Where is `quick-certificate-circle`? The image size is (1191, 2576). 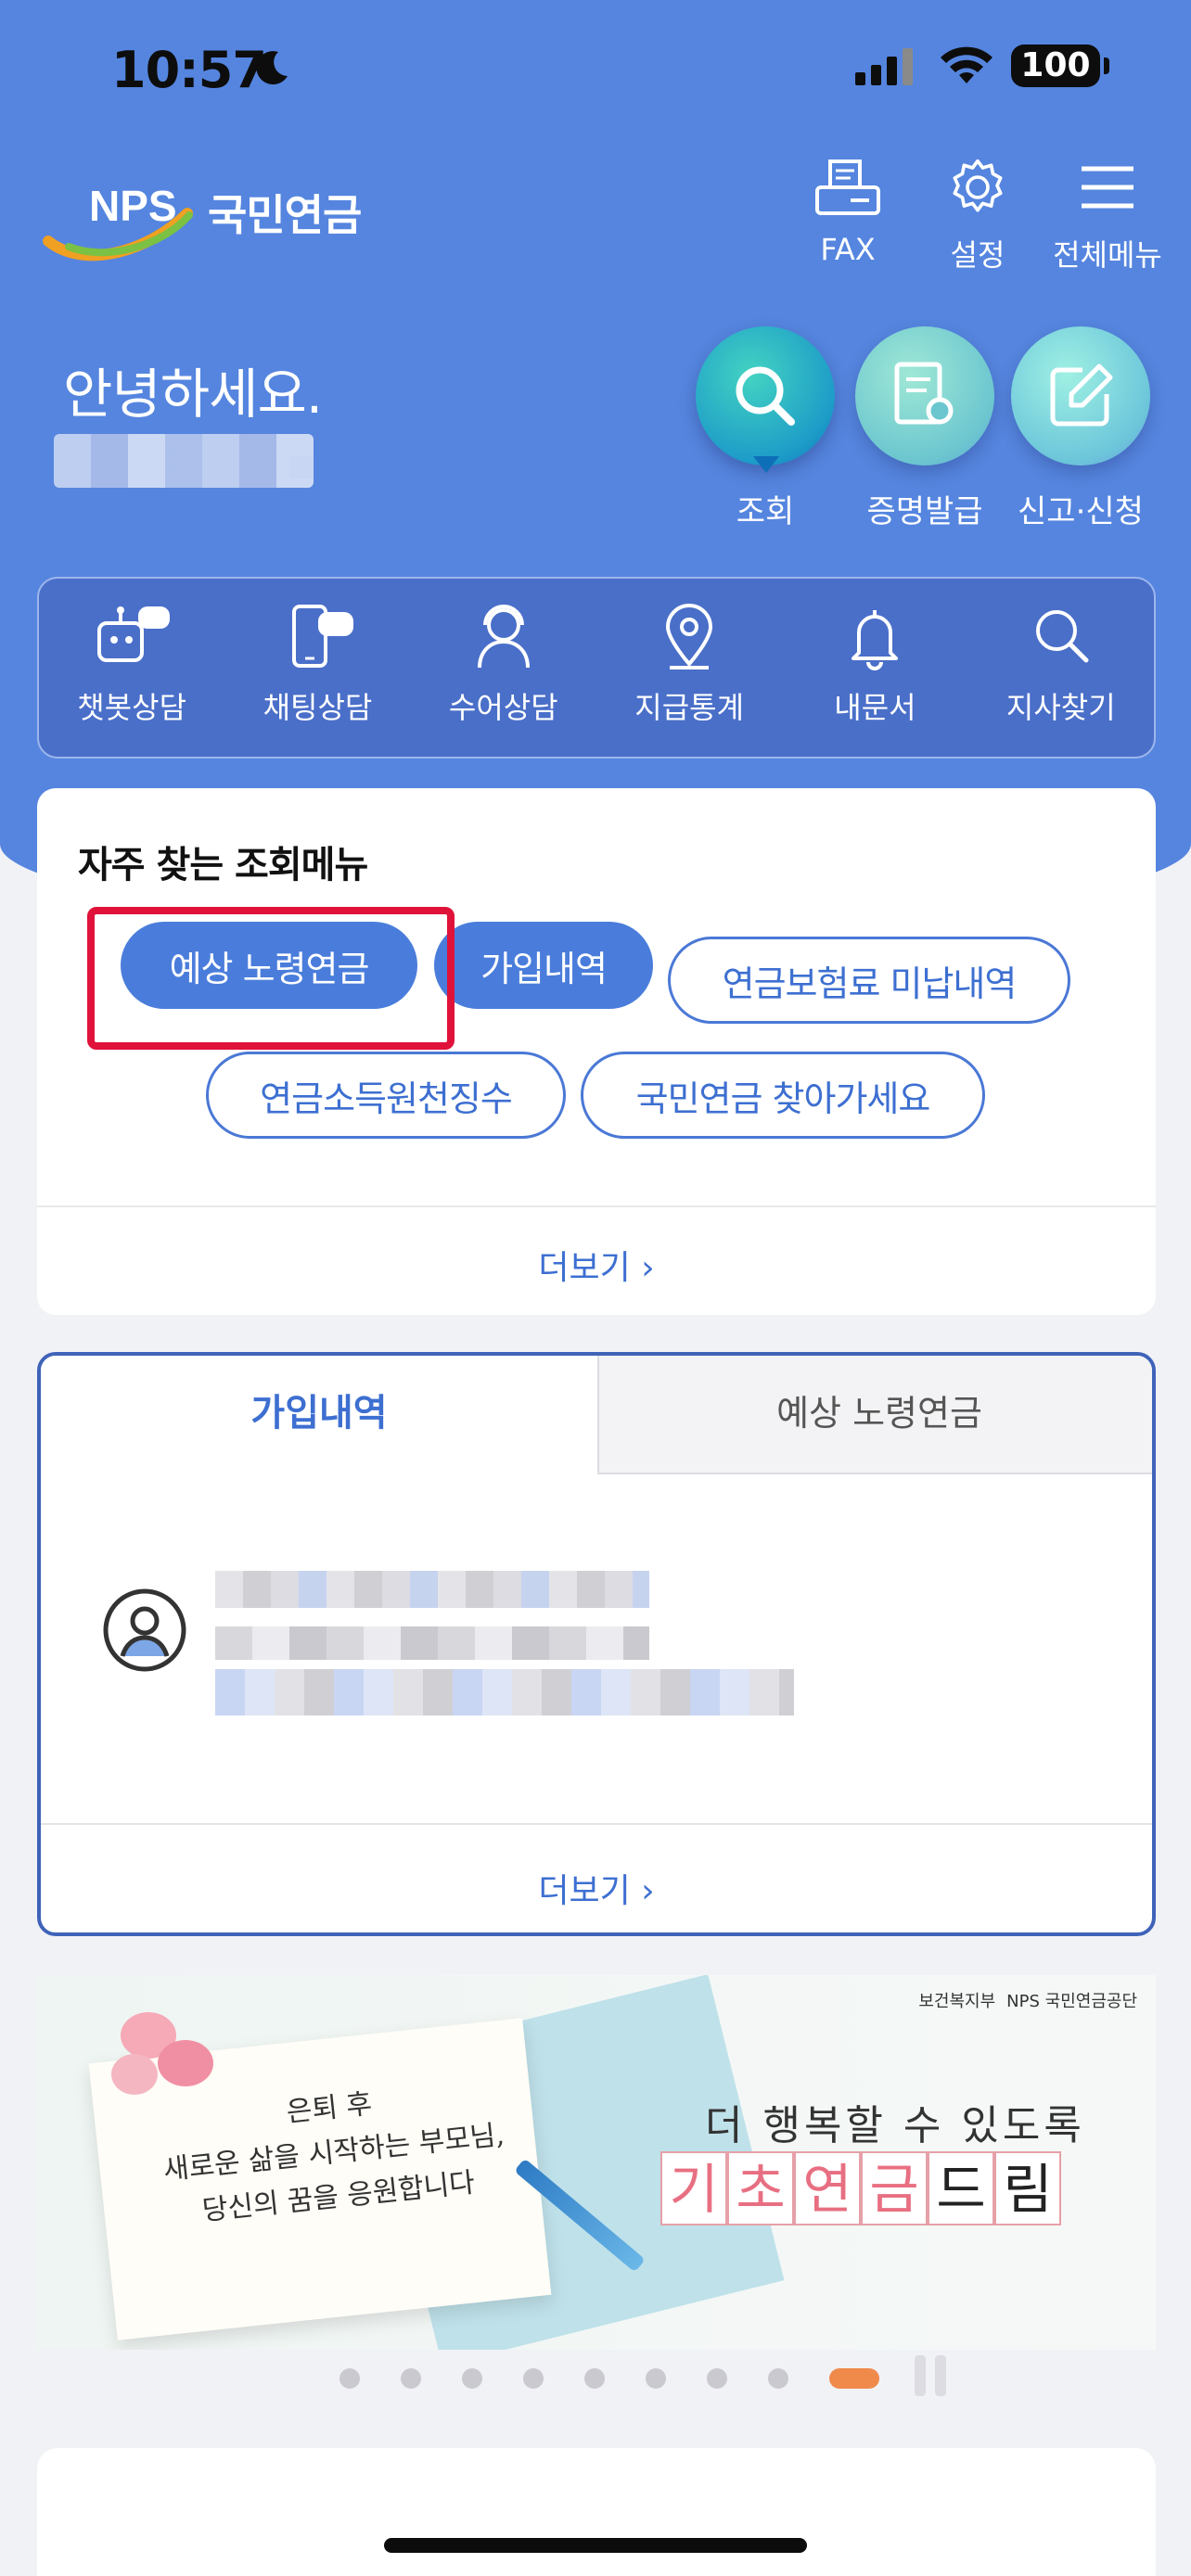
quick-certificate-circle is located at coordinates (924, 395).